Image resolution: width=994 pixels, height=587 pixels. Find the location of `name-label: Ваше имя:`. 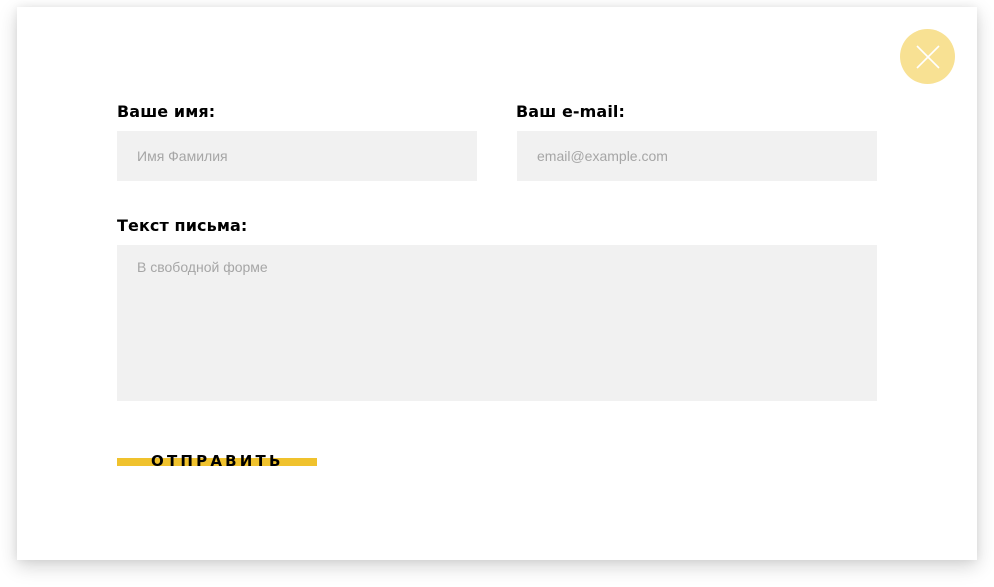

name-label: Ваше имя: is located at coordinates (166, 111).